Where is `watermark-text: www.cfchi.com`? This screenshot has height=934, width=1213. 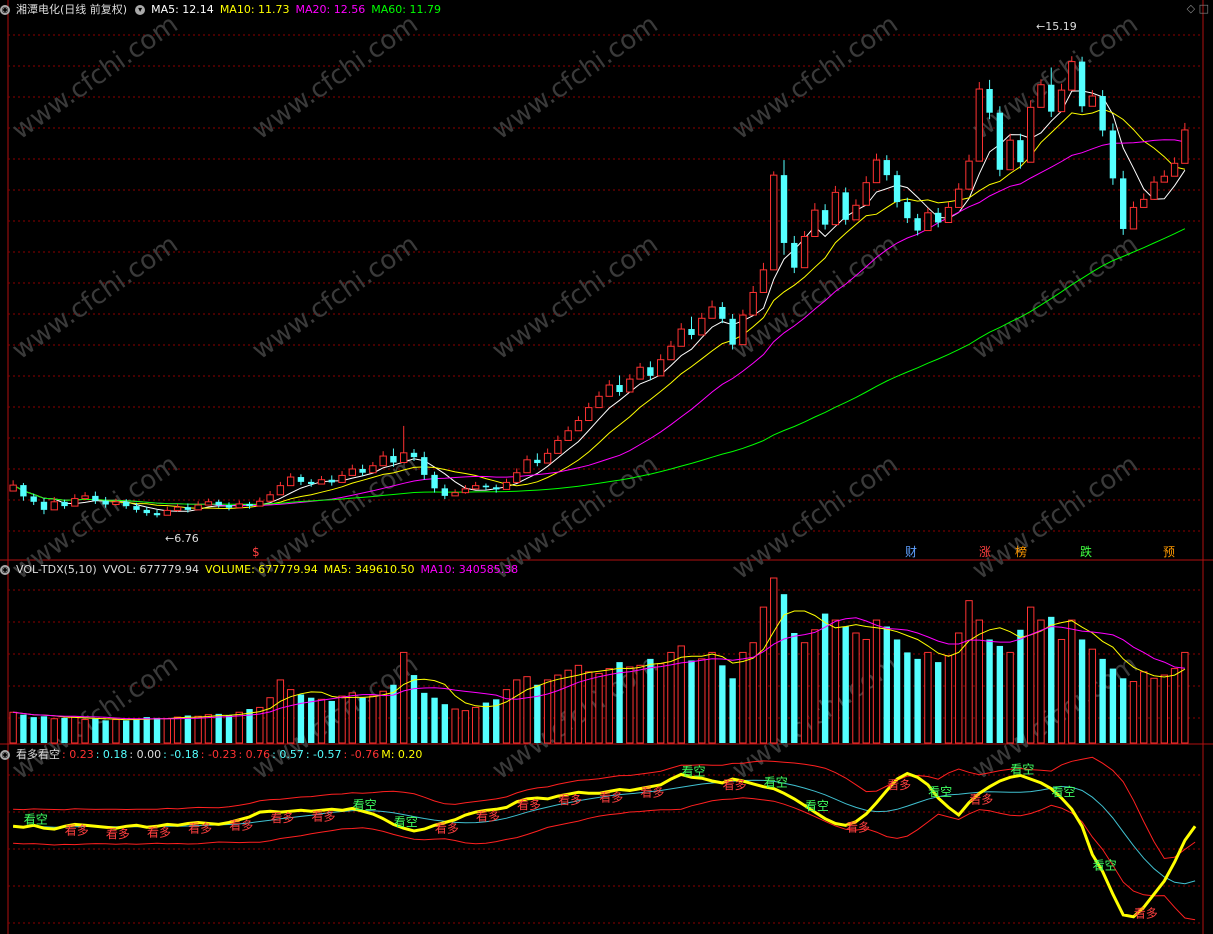
watermark-text: www.cfchi.com is located at coordinates (95, 297).